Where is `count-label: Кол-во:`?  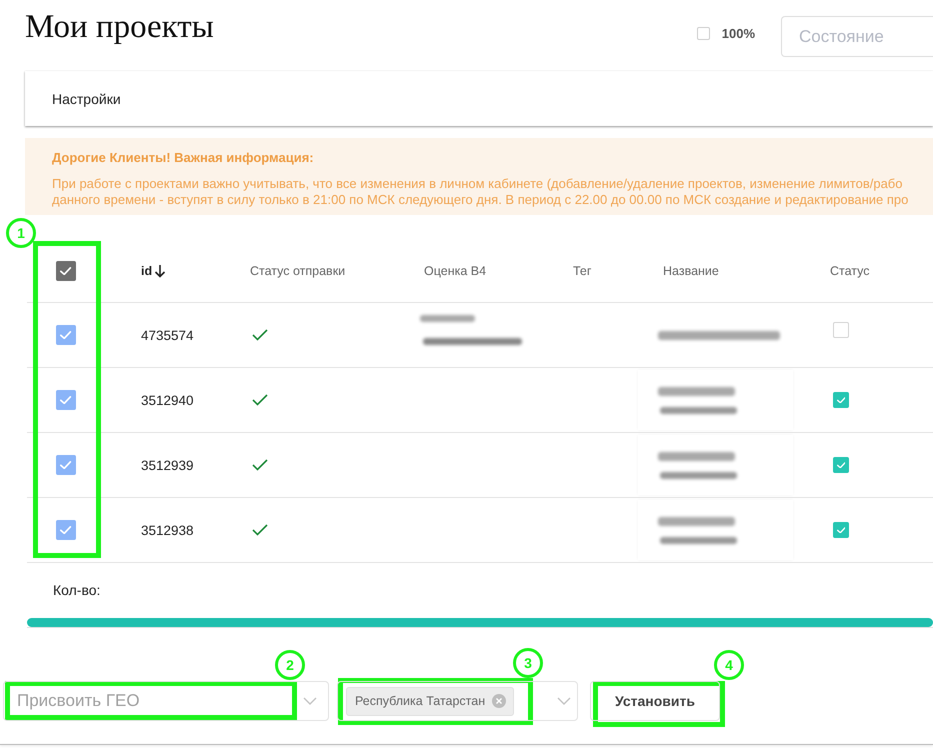
count-label: Кол-во: is located at coordinates (76, 590).